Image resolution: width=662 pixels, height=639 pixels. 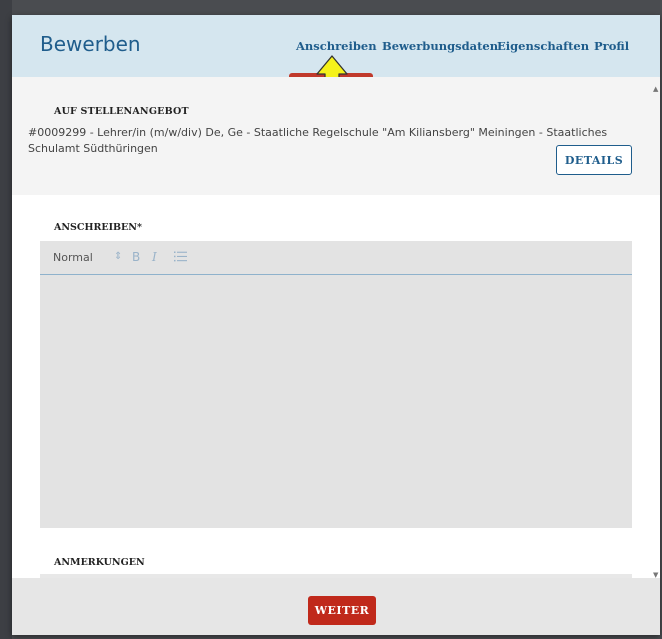 I want to click on next-button: WEITER, so click(x=342, y=610).